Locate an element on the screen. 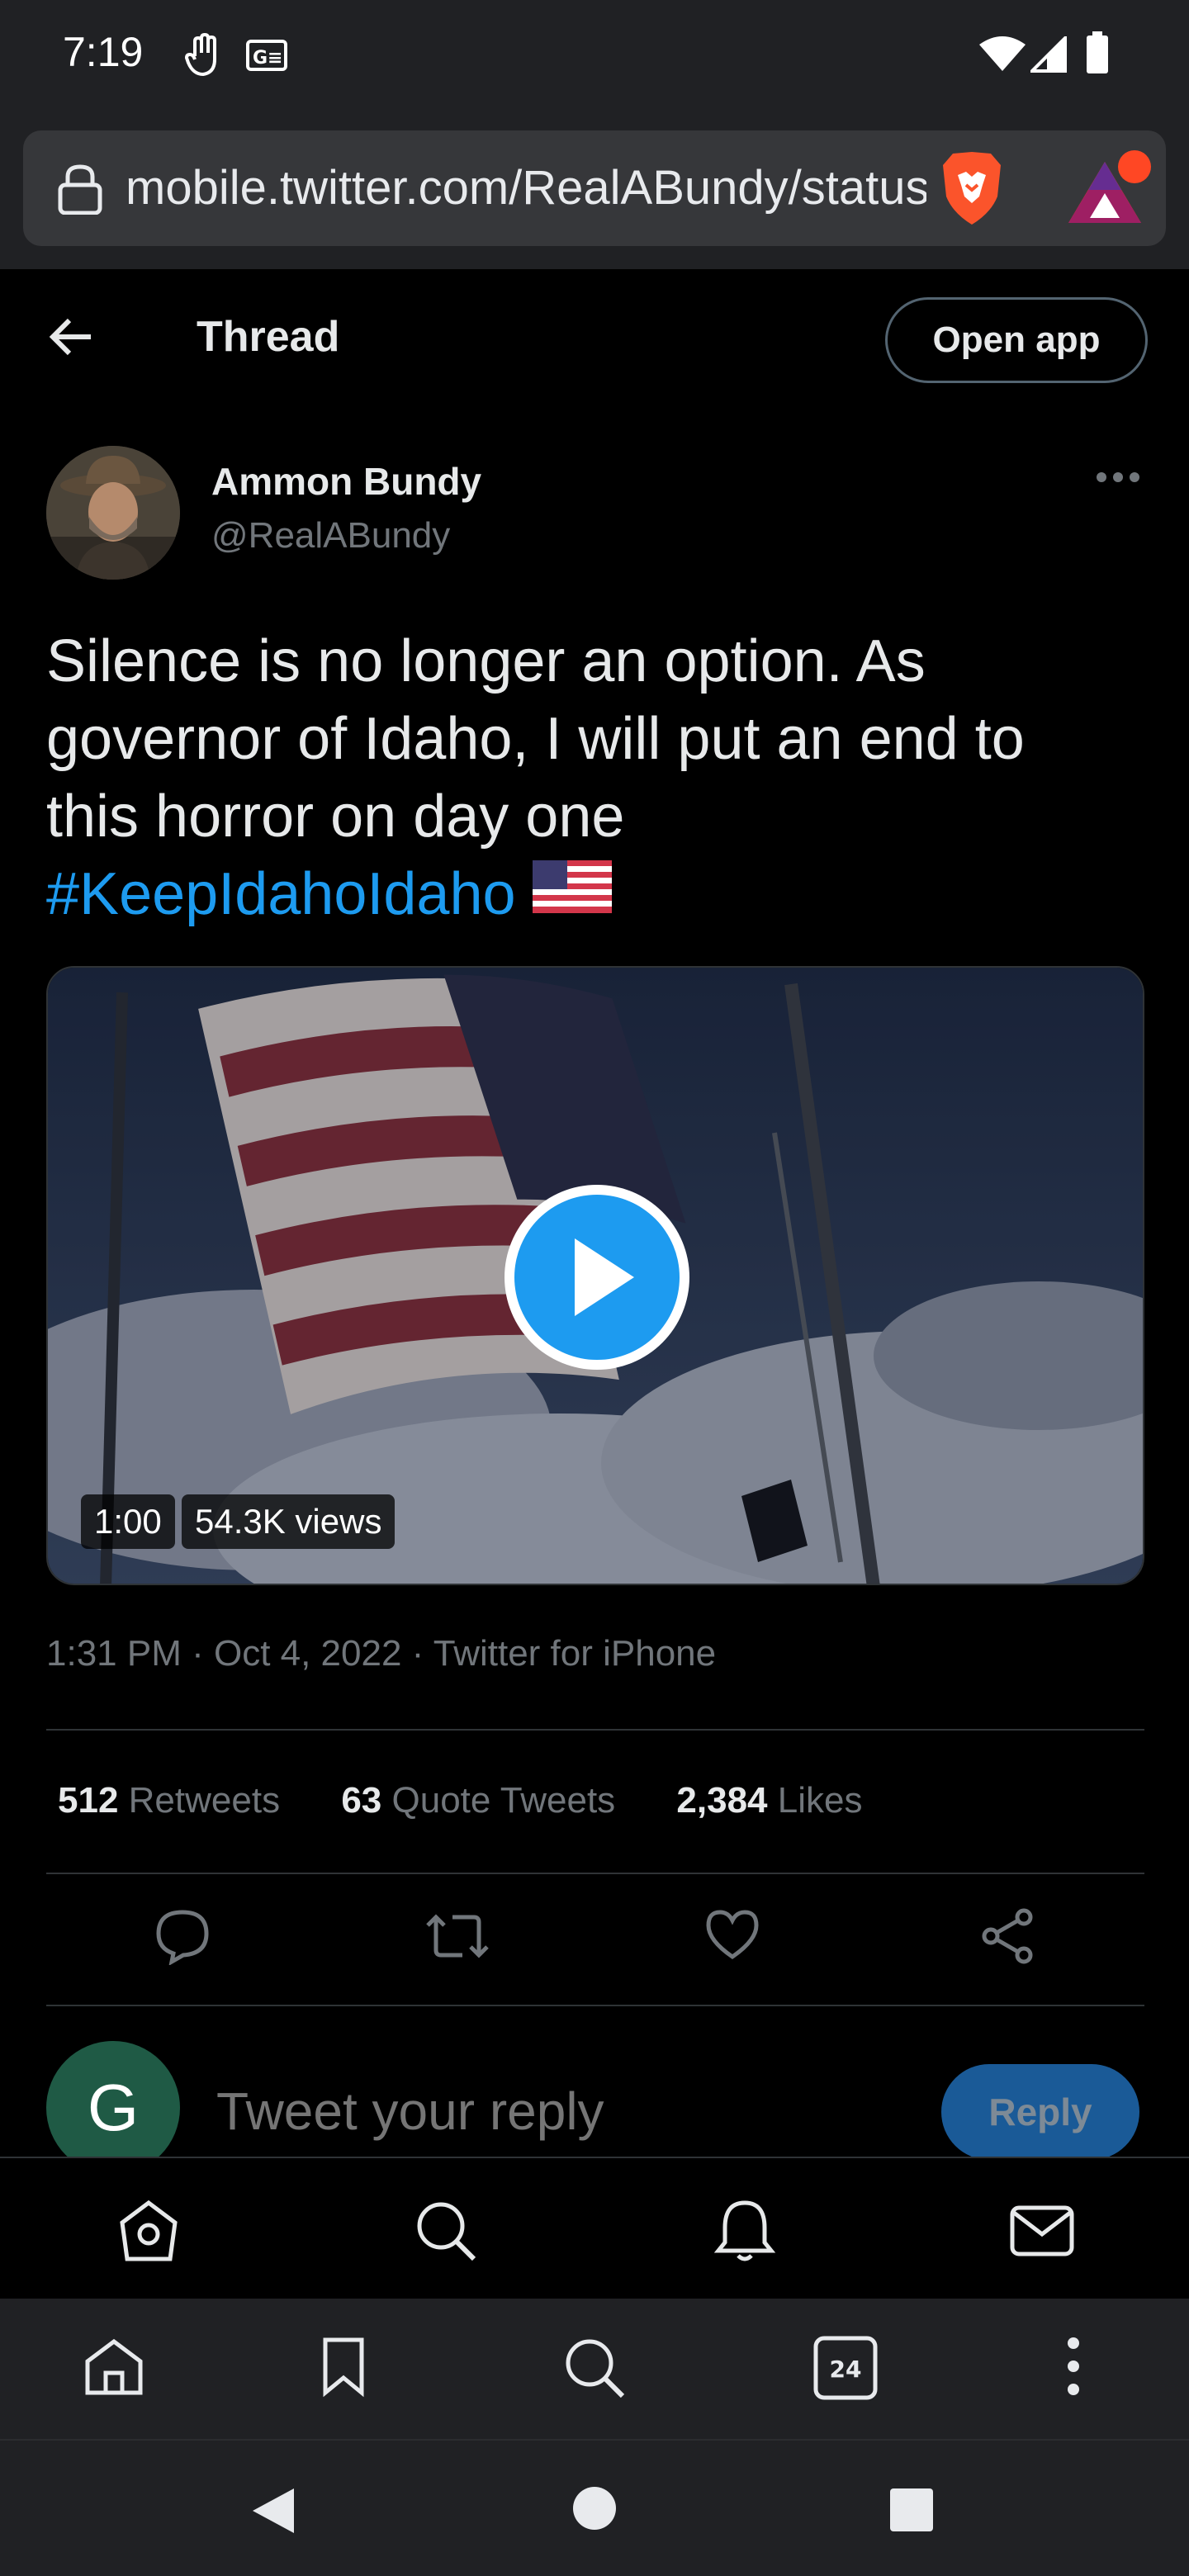 The height and width of the screenshot is (2576, 1189). status-time: 7:19 is located at coordinates (103, 52).